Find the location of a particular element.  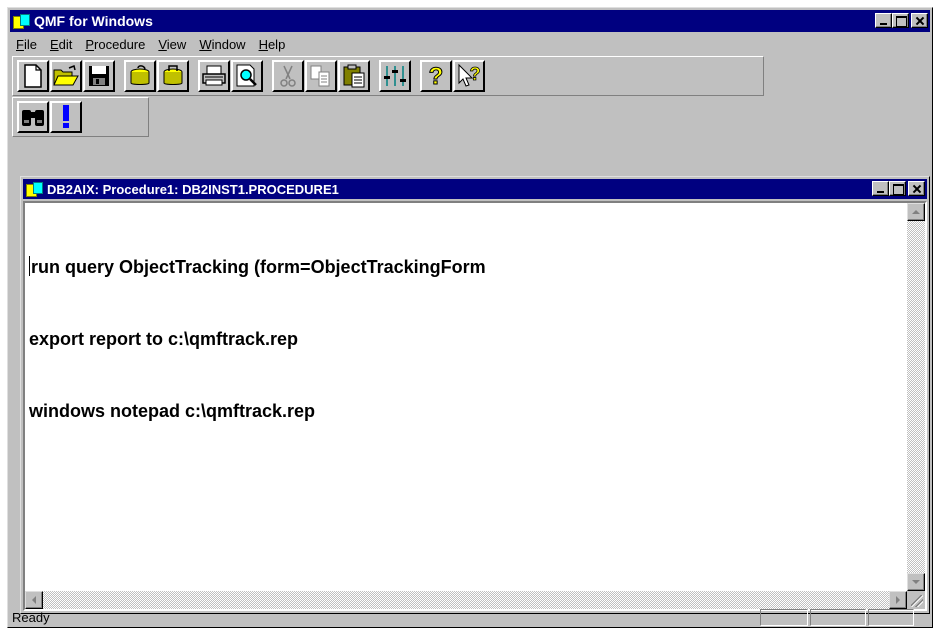

save-disk-icon is located at coordinates (99, 76).